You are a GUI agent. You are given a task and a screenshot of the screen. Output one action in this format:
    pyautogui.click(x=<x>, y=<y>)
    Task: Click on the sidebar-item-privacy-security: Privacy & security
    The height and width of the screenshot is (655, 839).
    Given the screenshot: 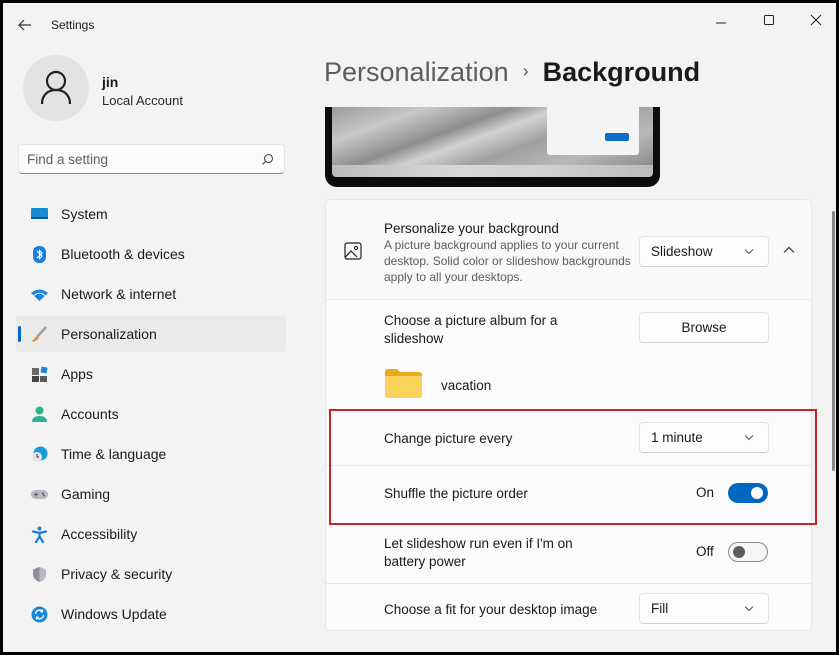 What is the action you would take?
    pyautogui.click(x=151, y=574)
    